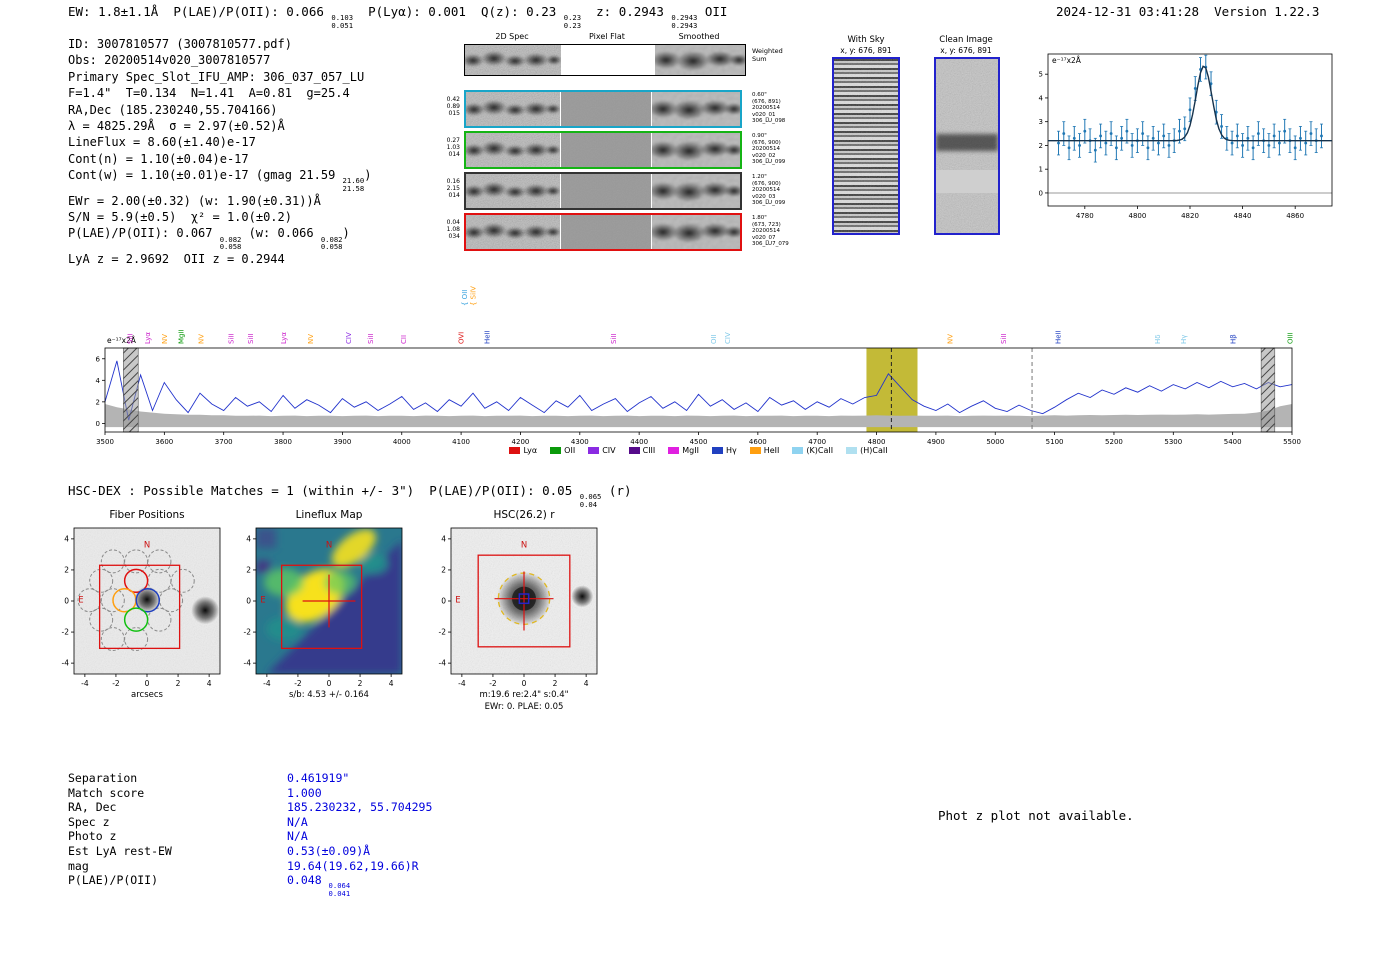 The width and height of the screenshot is (1400, 953). What do you see at coordinates (1158, 339) in the screenshot?
I see `svg-text: Hδ` at bounding box center [1158, 339].